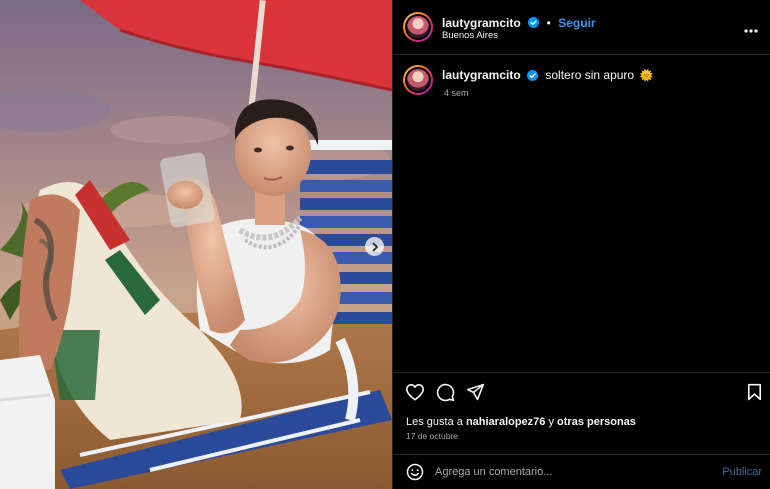  I want to click on comment-bar: Publicar, so click(581, 471).